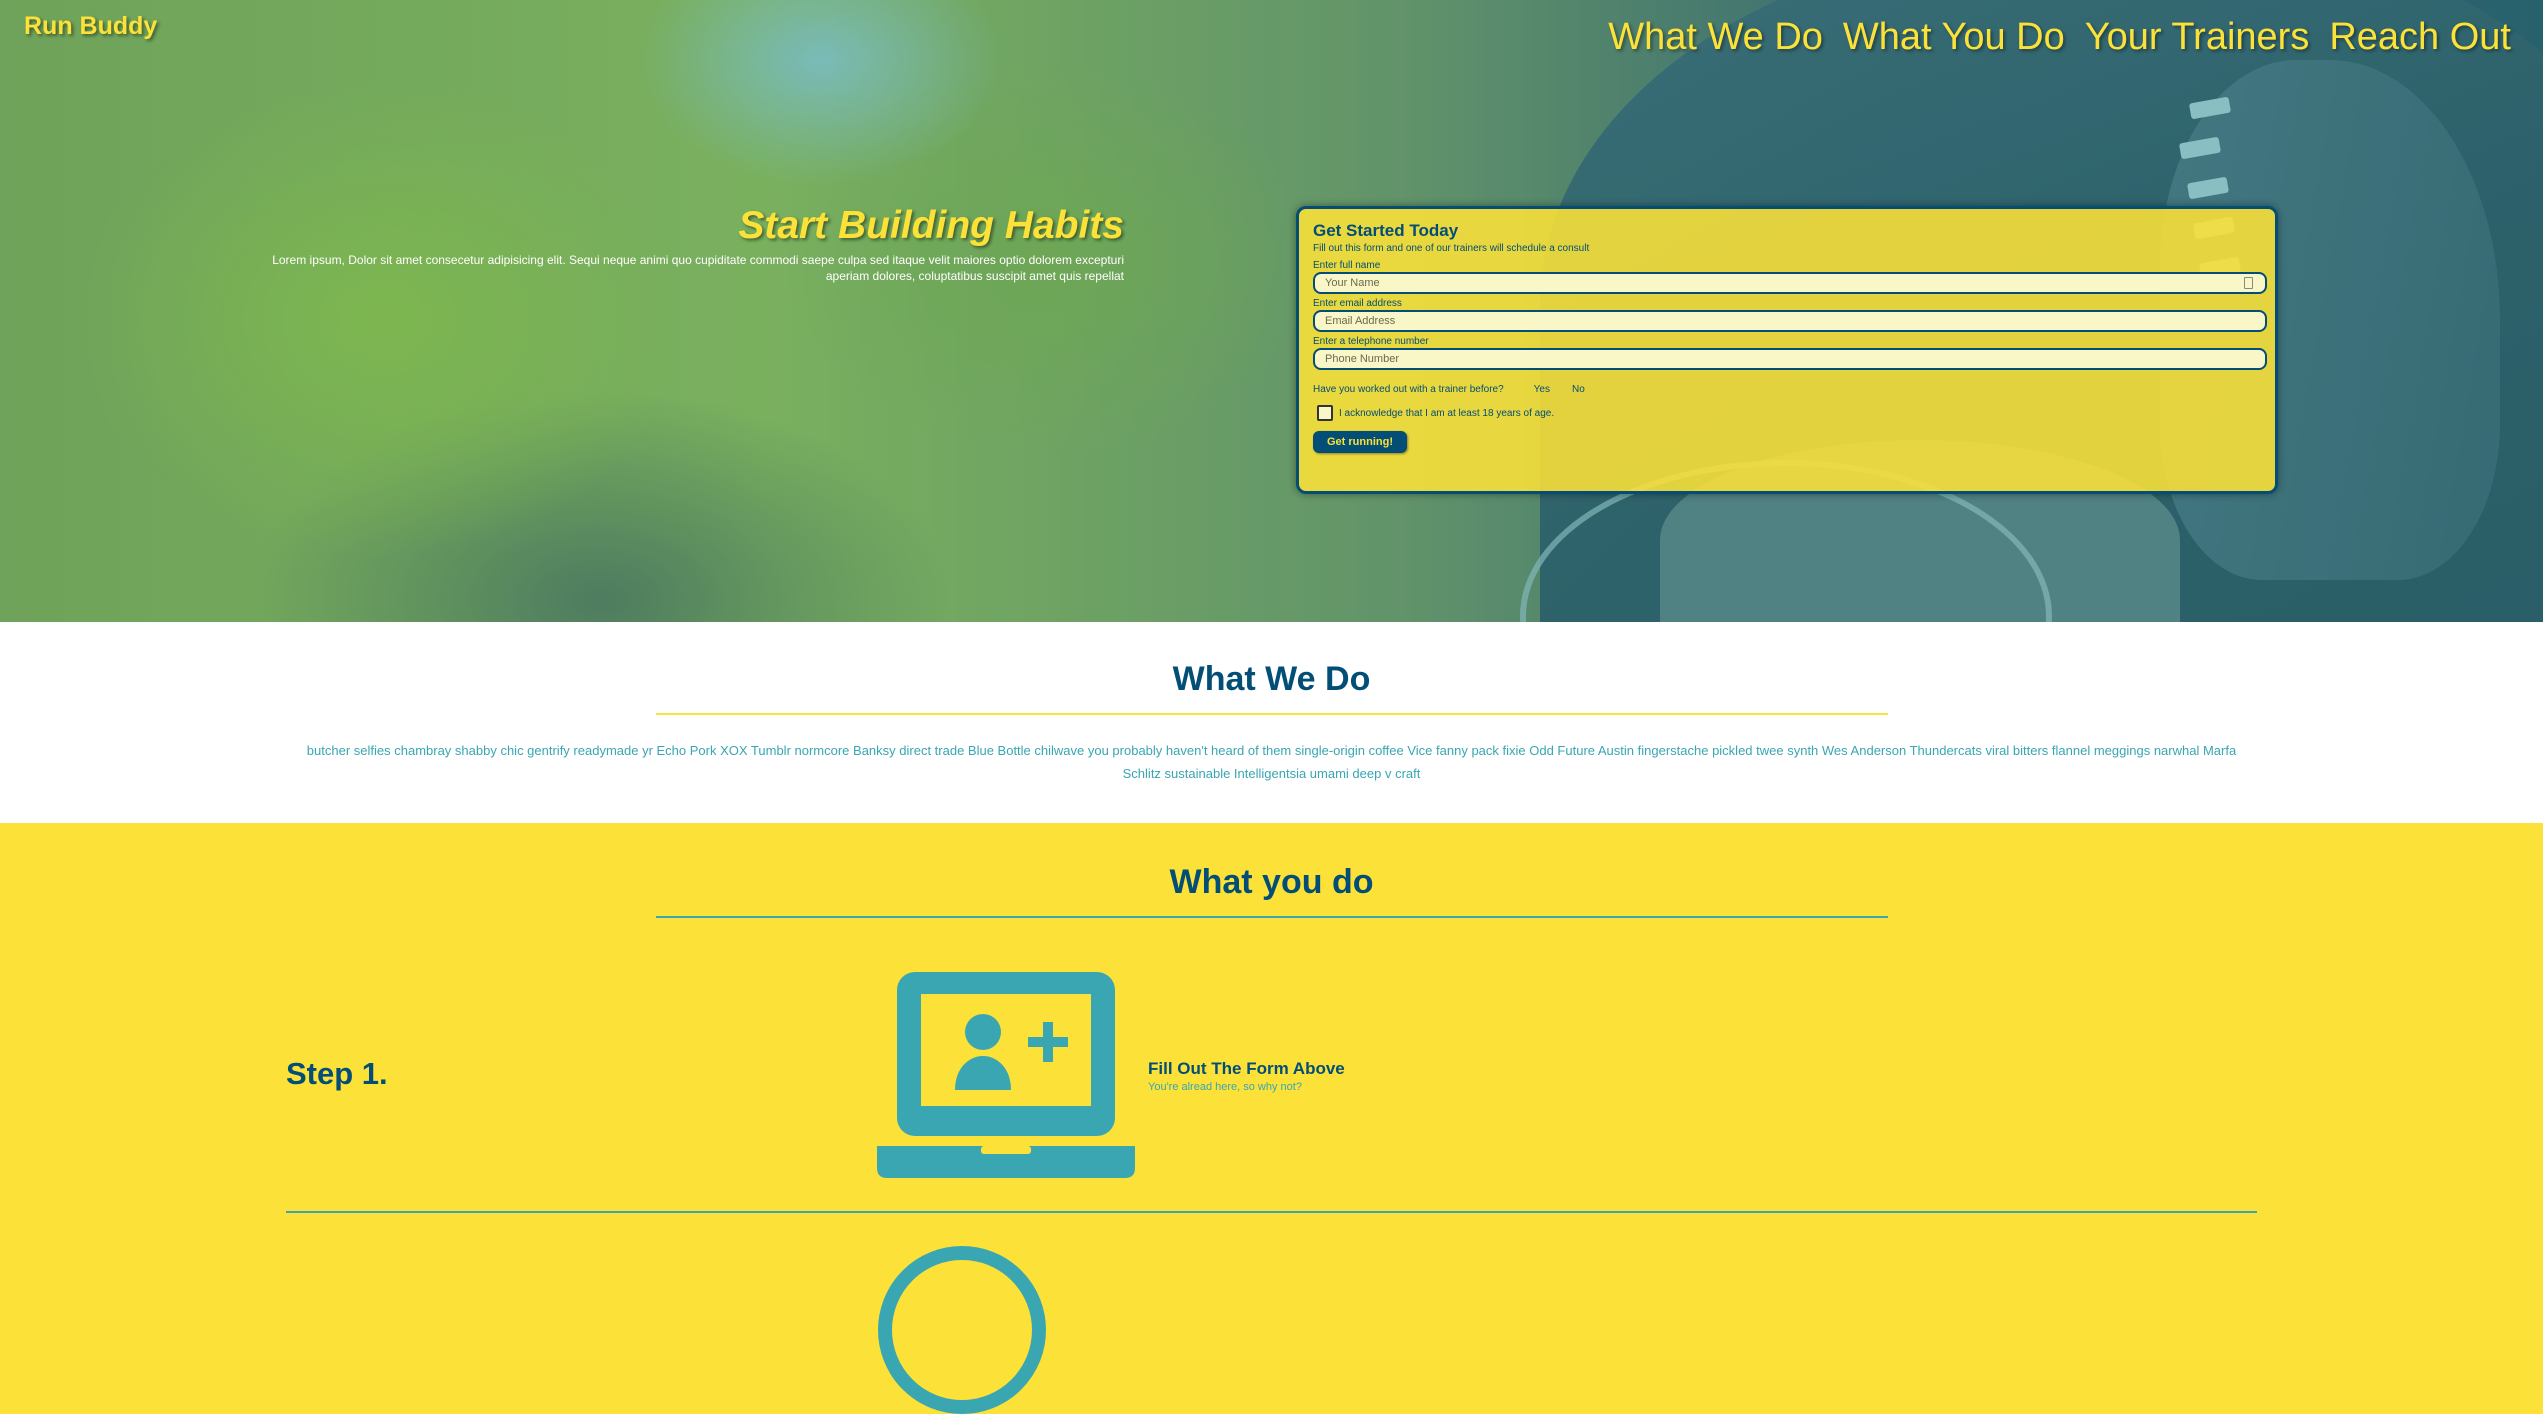 This screenshot has width=2543, height=1414. I want to click on radio-no: No, so click(1578, 389).